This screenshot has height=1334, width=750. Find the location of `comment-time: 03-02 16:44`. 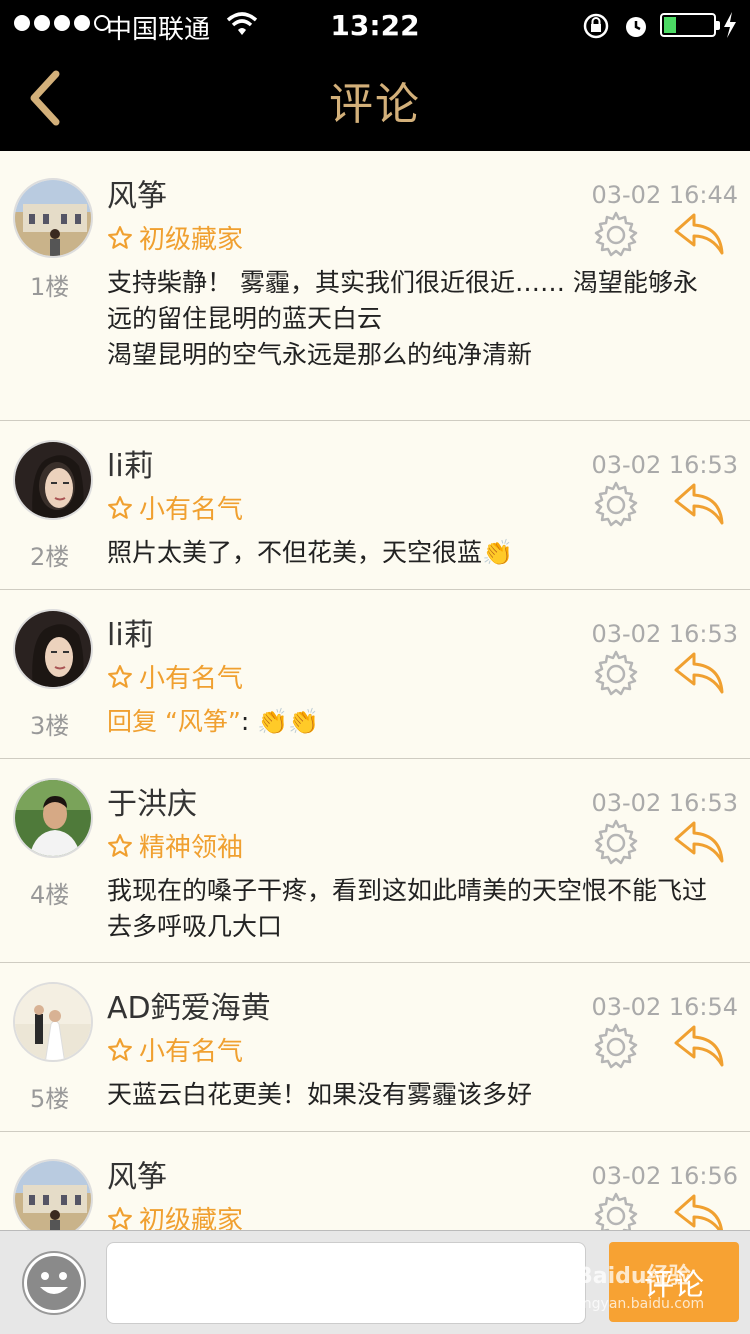

comment-time: 03-02 16:44 is located at coordinates (664, 195).